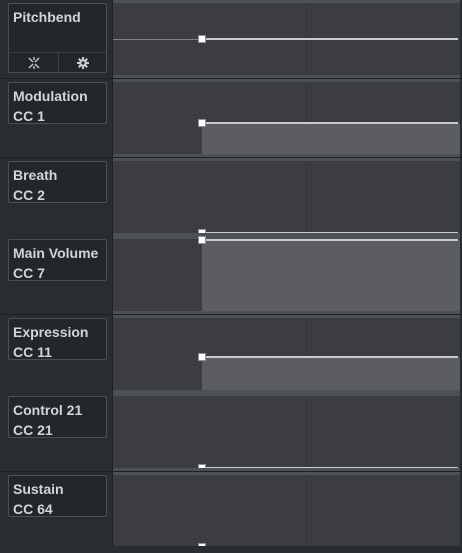  I want to click on controller-select: Control 21 CC 21, so click(57, 417).